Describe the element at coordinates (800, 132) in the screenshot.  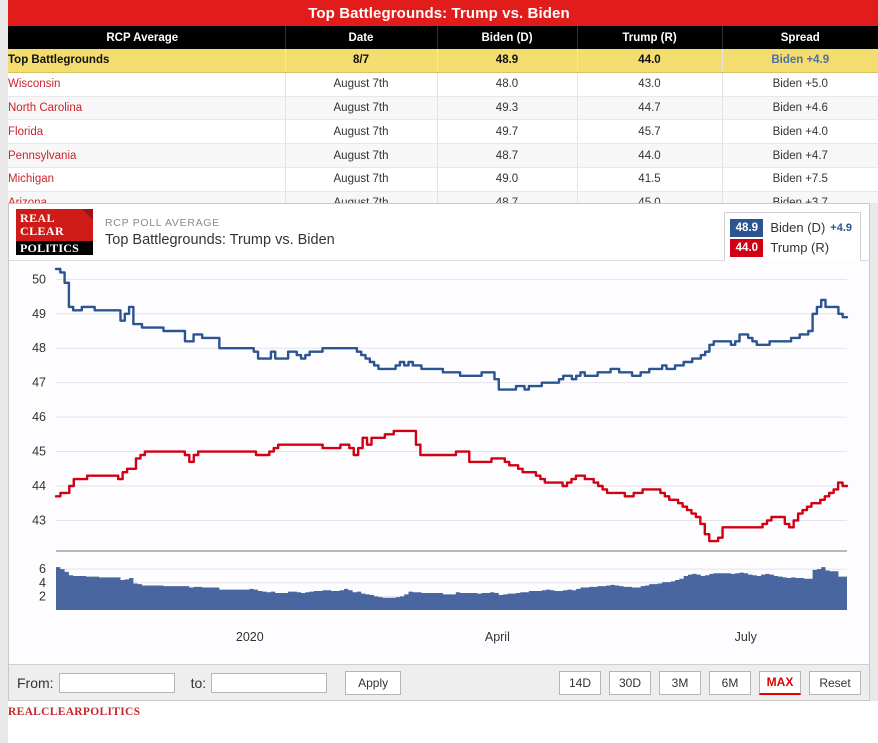
I see `row-spread: Biden +4.0` at that location.